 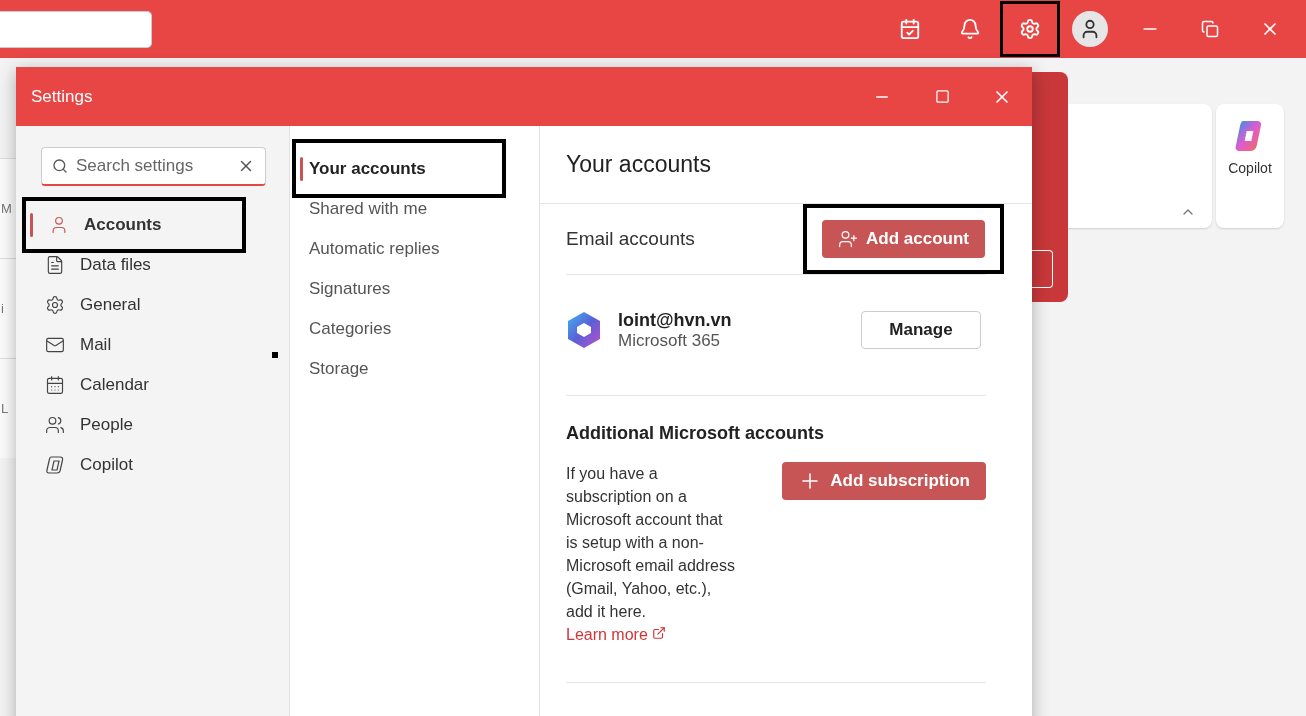 I want to click on subcategory-item: Signatures, so click(x=415, y=289).